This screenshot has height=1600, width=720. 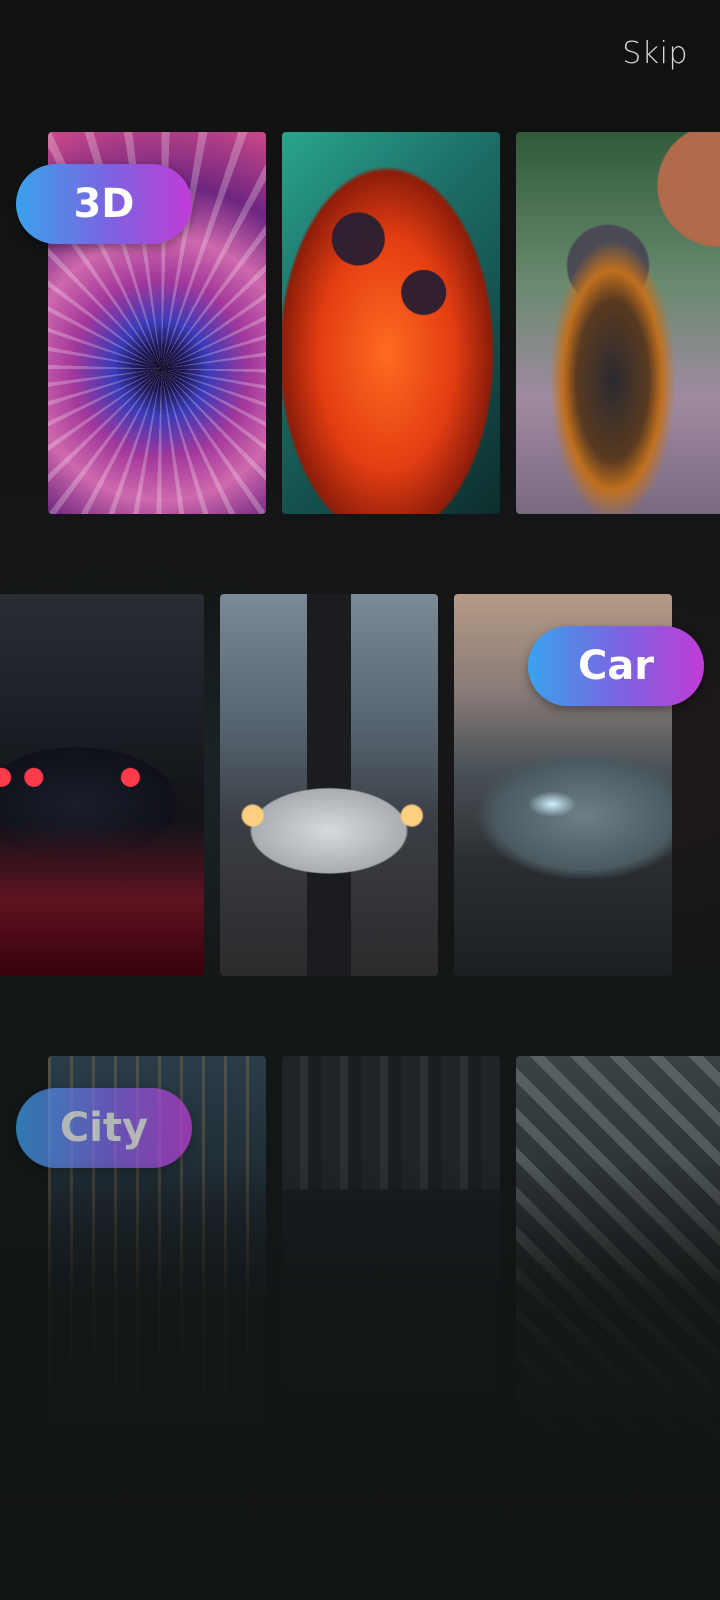 I want to click on category-pill-car: Car, so click(x=616, y=666).